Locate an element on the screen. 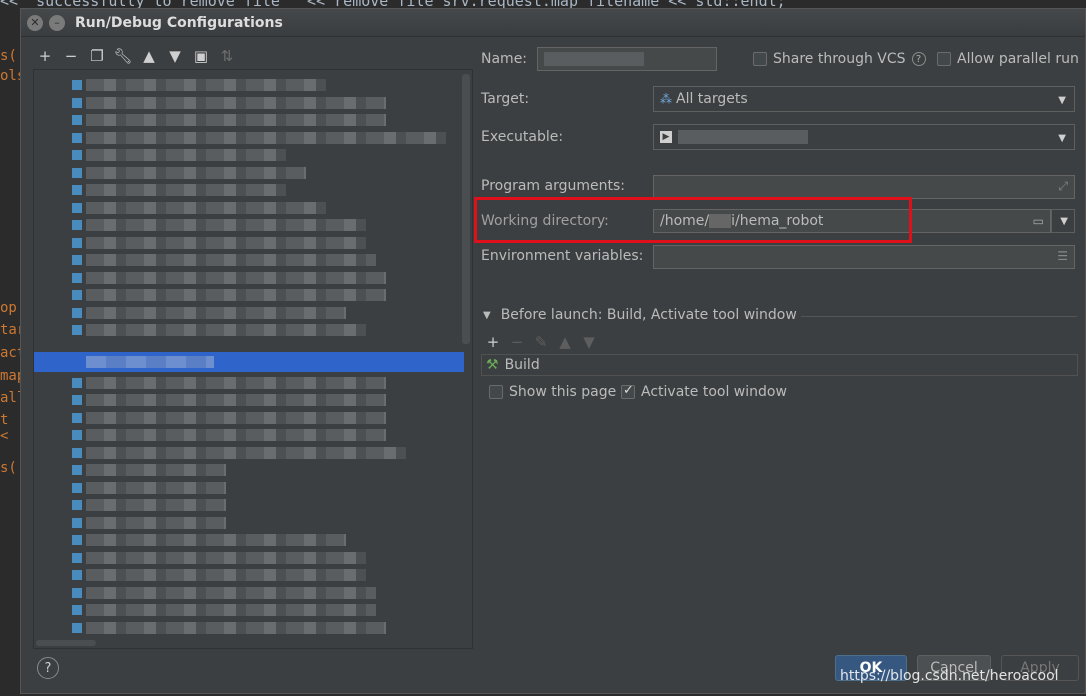 The image size is (1086, 696). close-icon: ✕ is located at coordinates (35, 22).